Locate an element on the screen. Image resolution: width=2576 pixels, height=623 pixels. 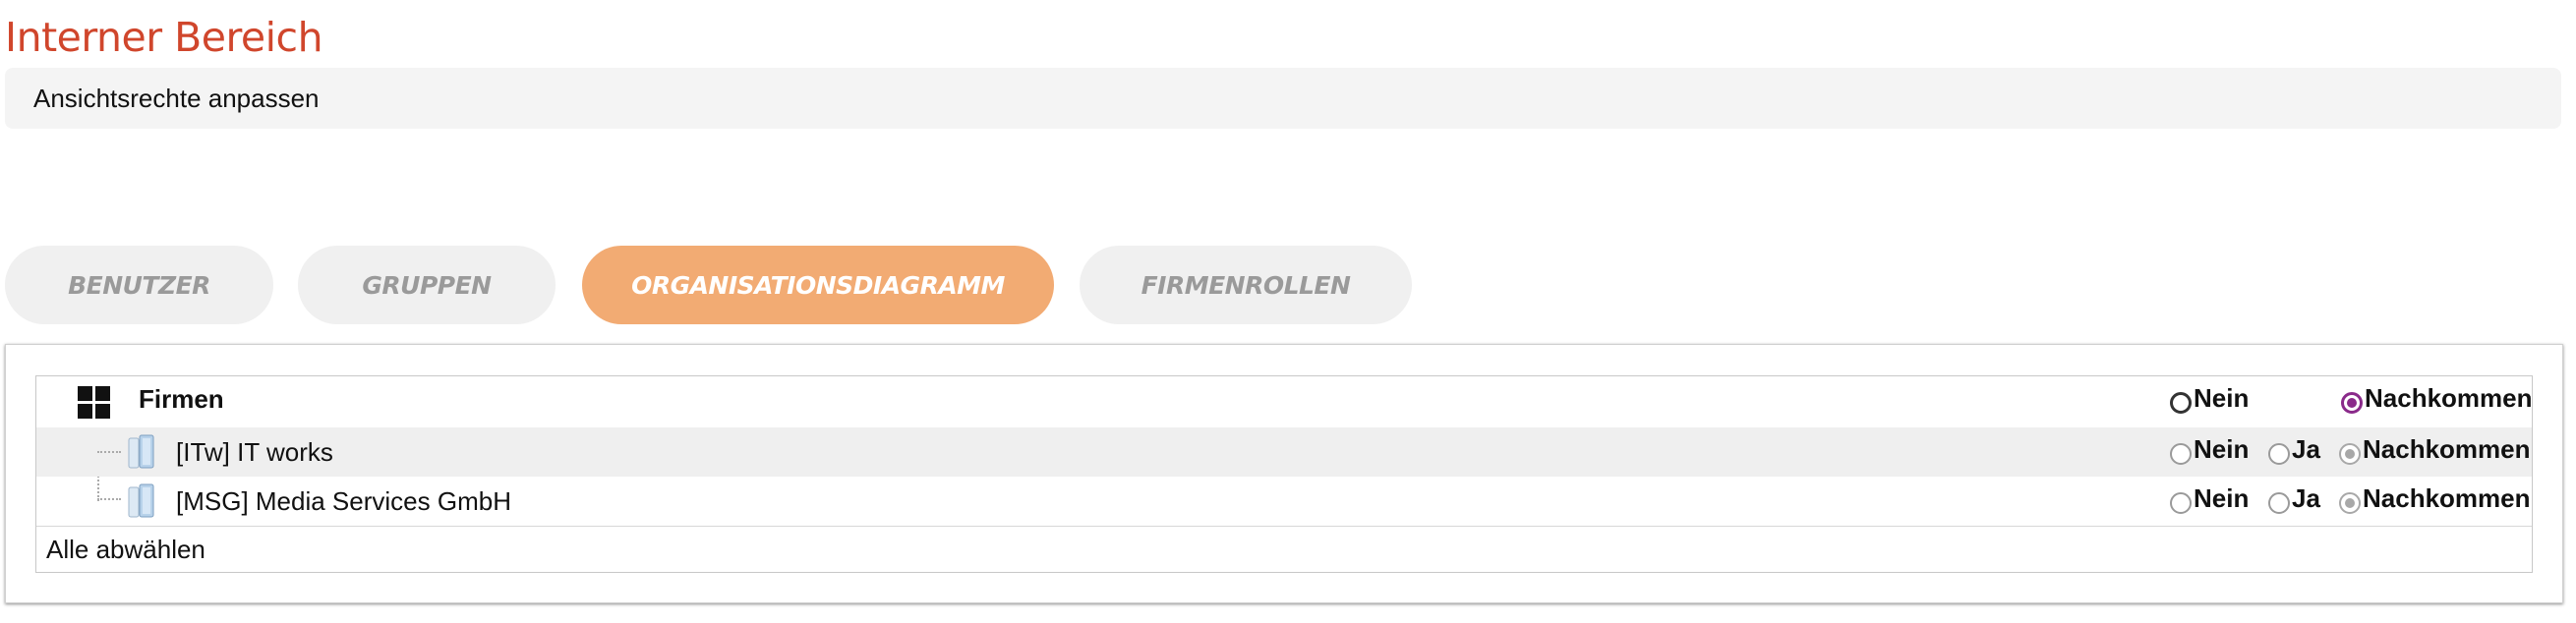
tab-benutzer: BENUTZER is located at coordinates (139, 285).